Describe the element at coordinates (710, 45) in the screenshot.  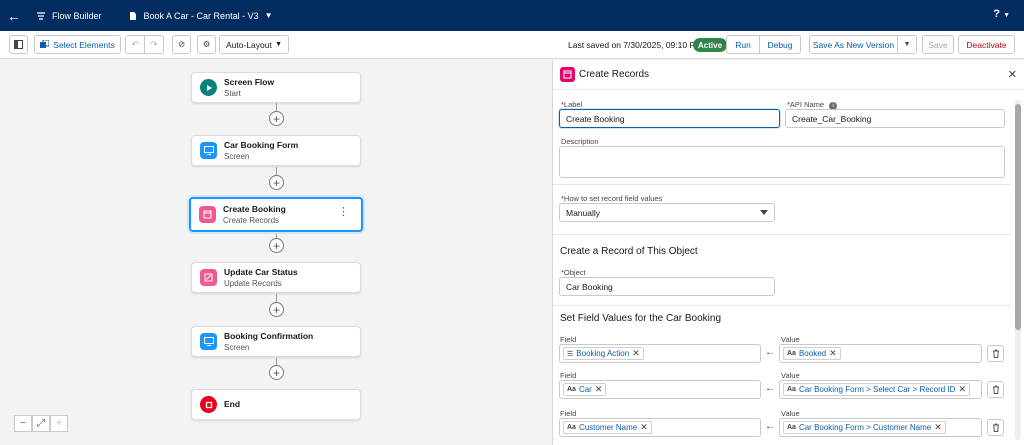
I see `status-badge: Active` at that location.